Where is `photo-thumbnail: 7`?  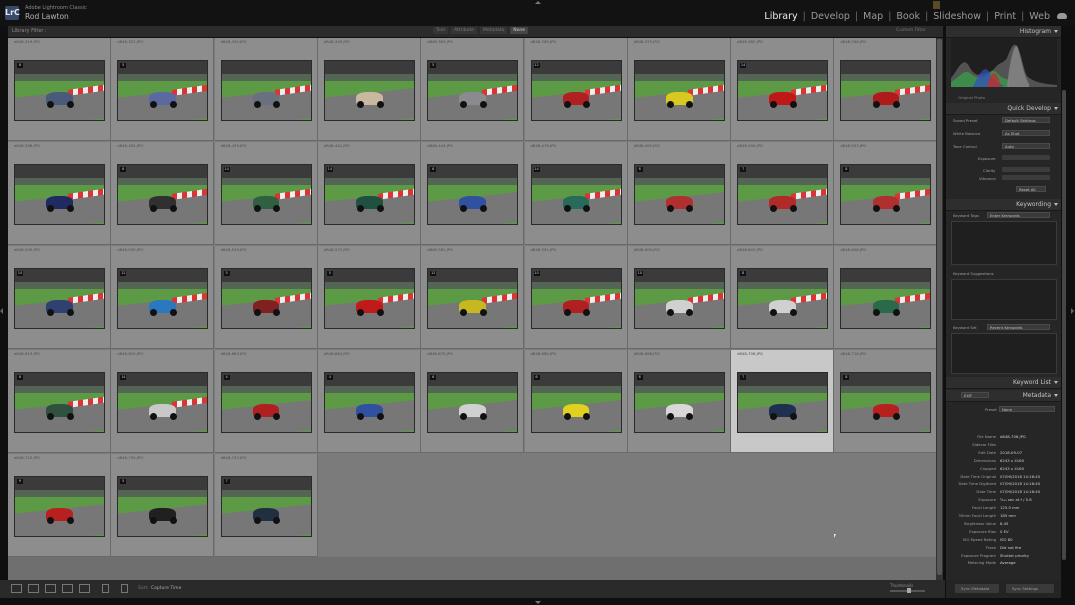
photo-thumbnail: 7 is located at coordinates (783, 402).